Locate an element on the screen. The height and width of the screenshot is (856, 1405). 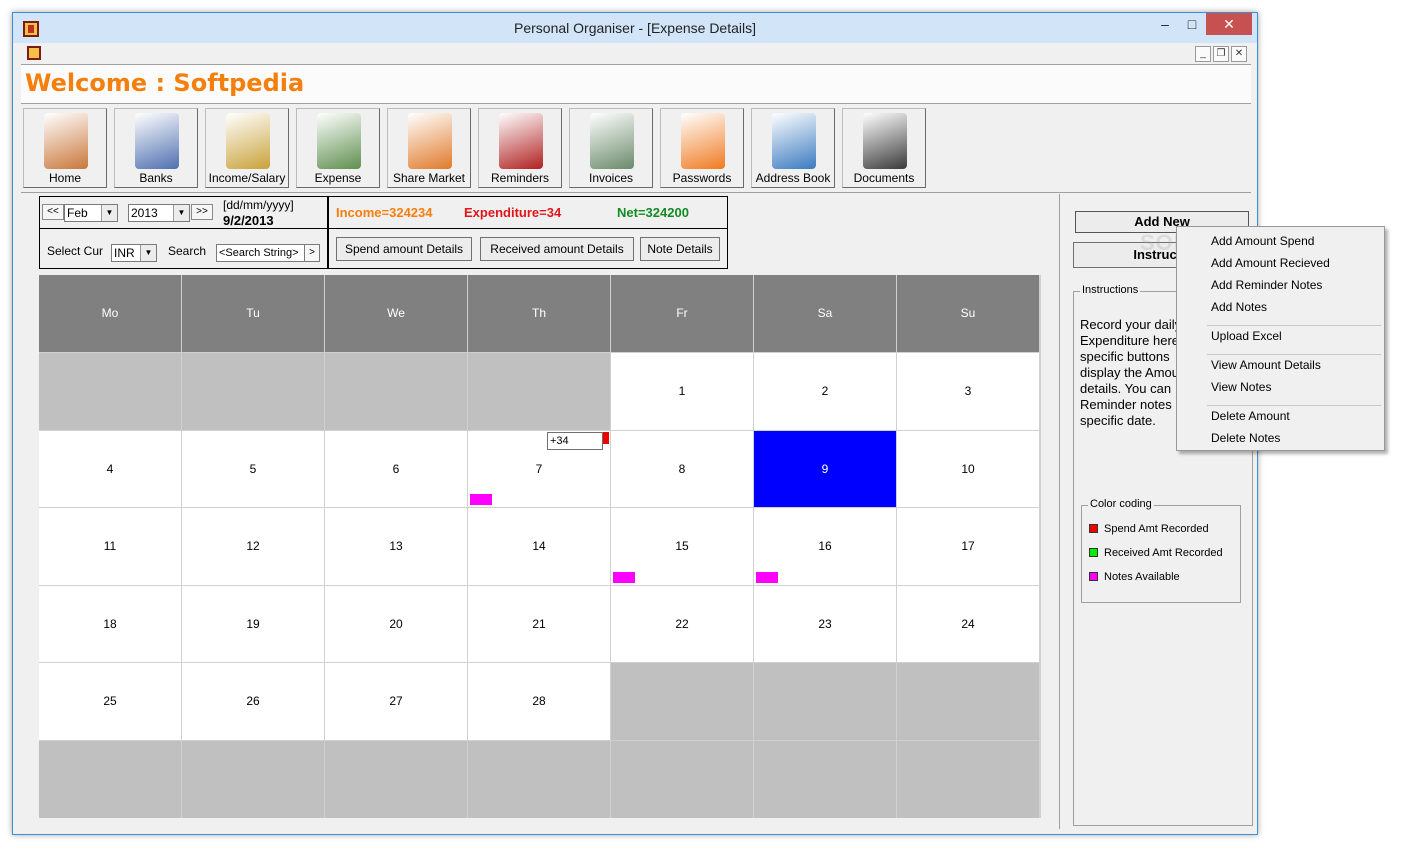
received-details-button: Received amount Details is located at coordinates (557, 249).